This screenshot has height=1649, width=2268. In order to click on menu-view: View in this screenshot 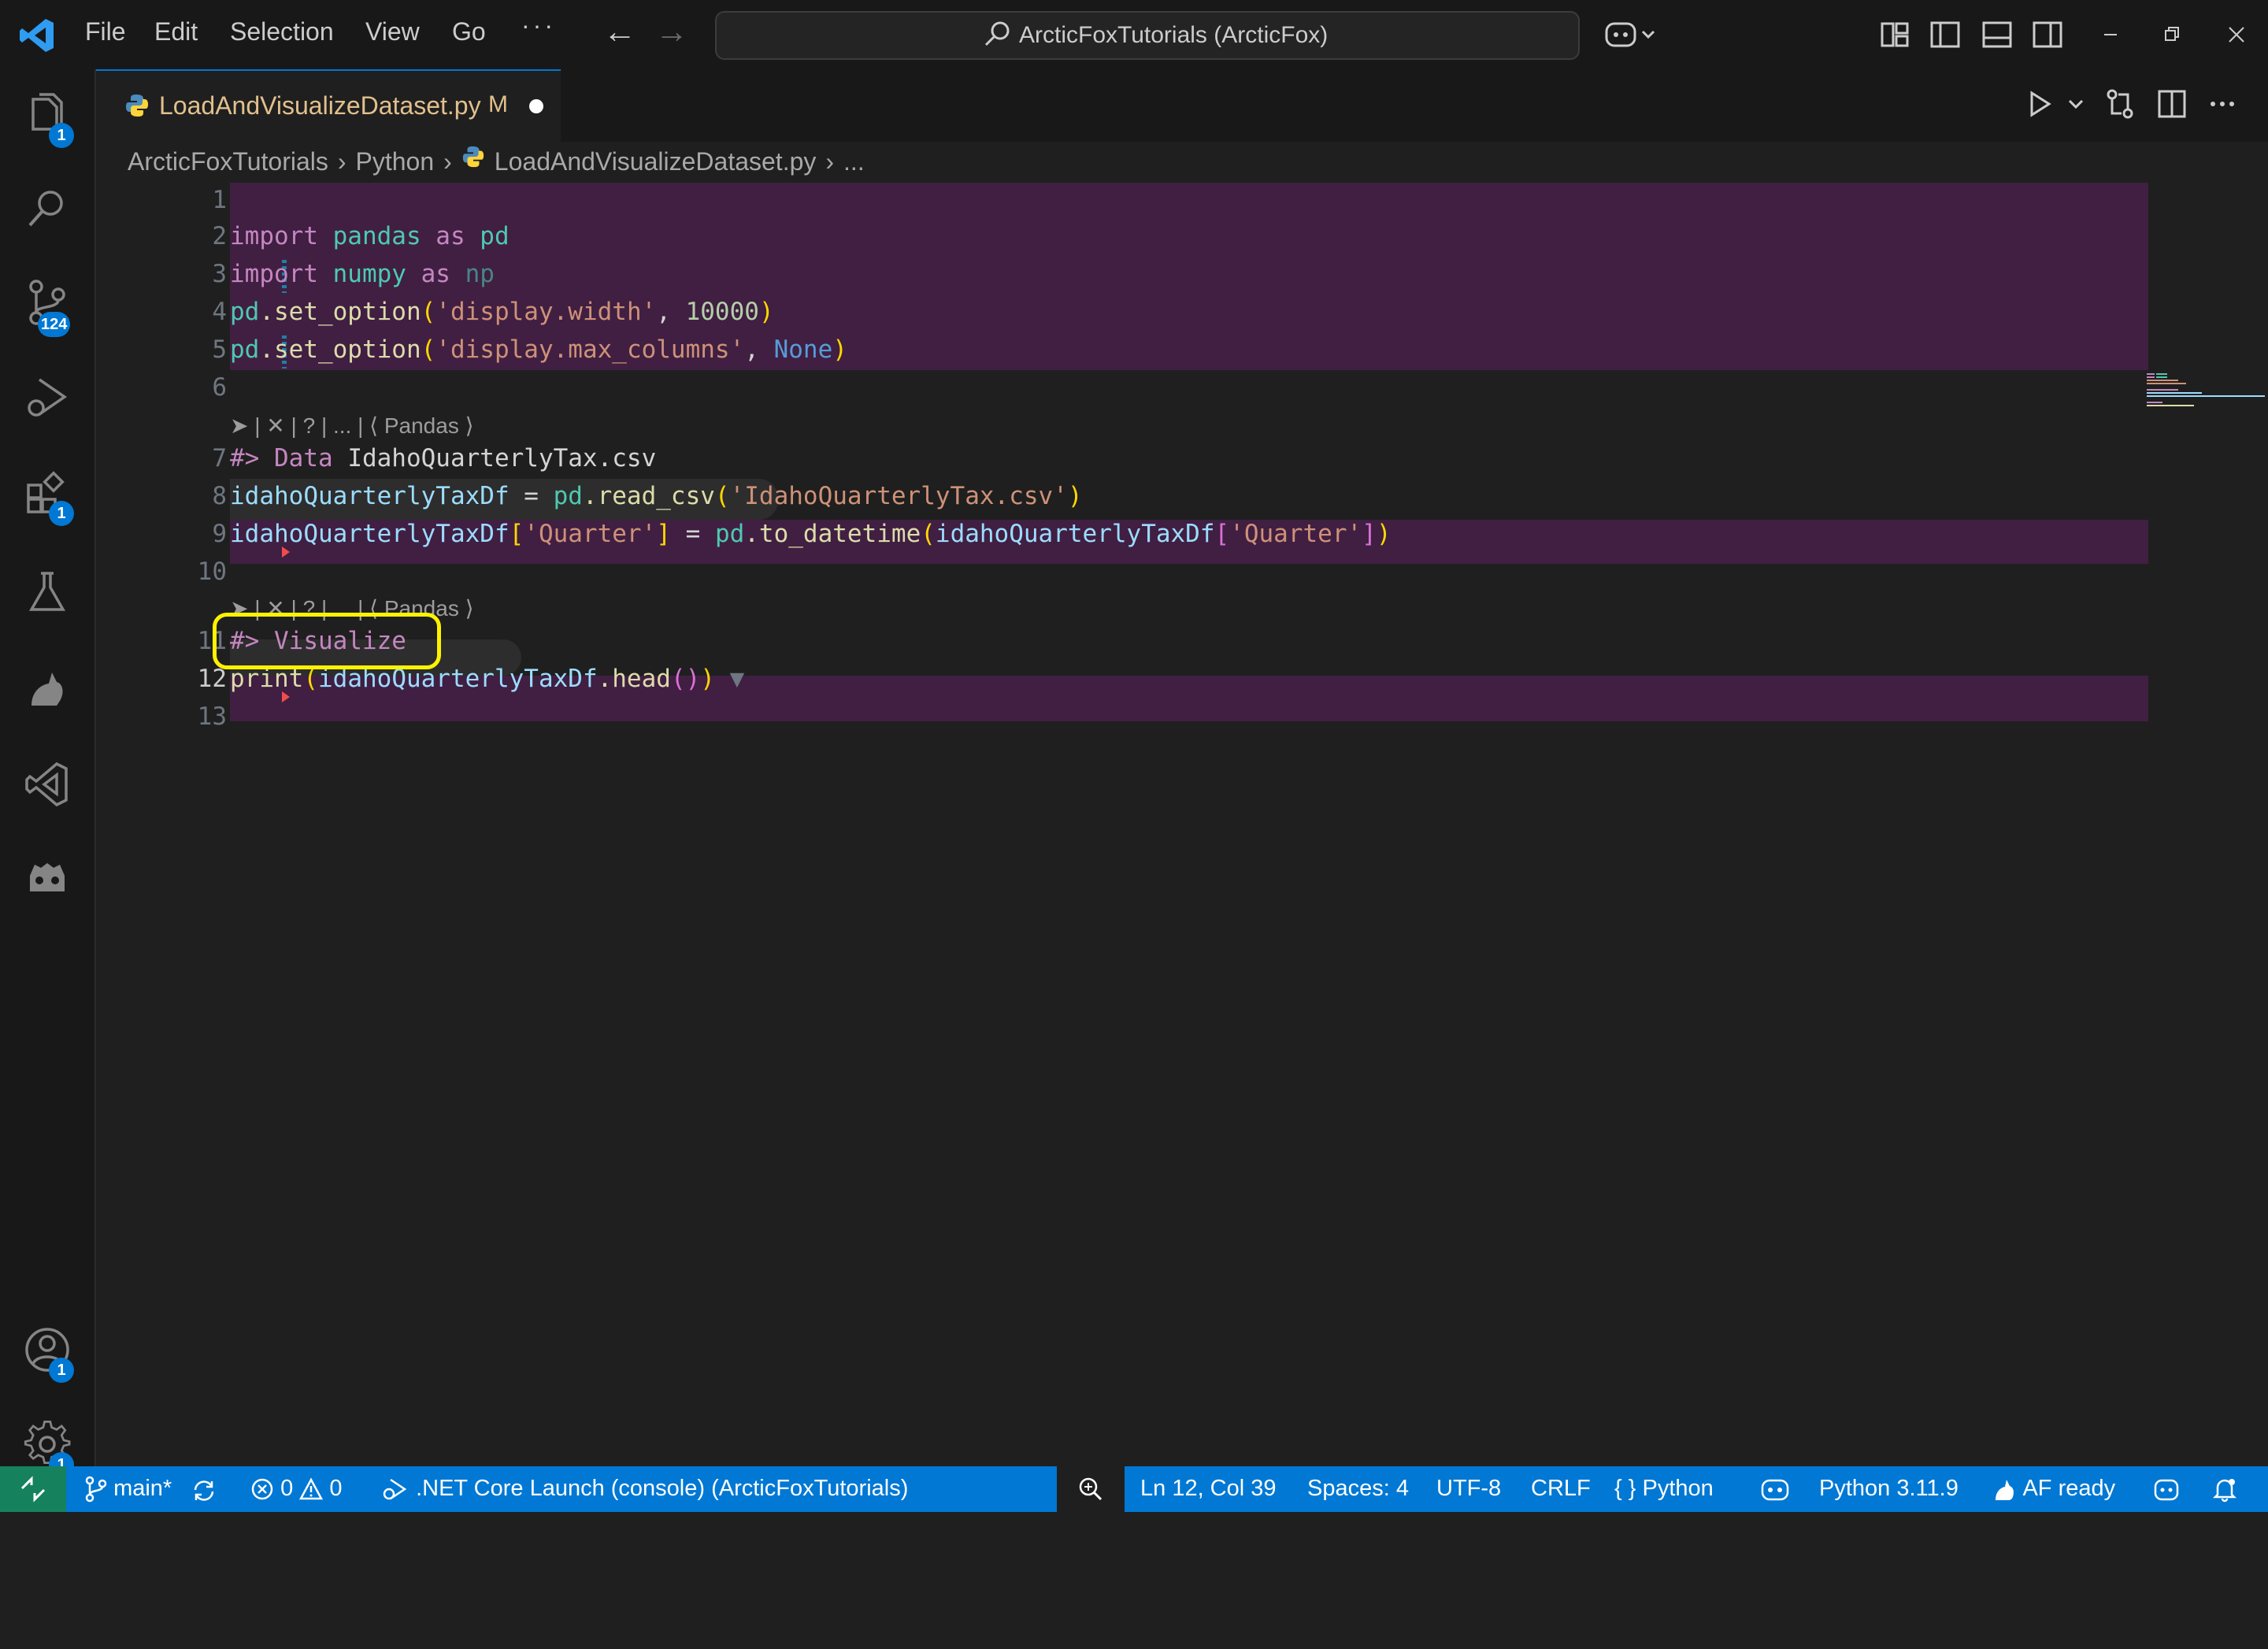, I will do `click(392, 31)`.